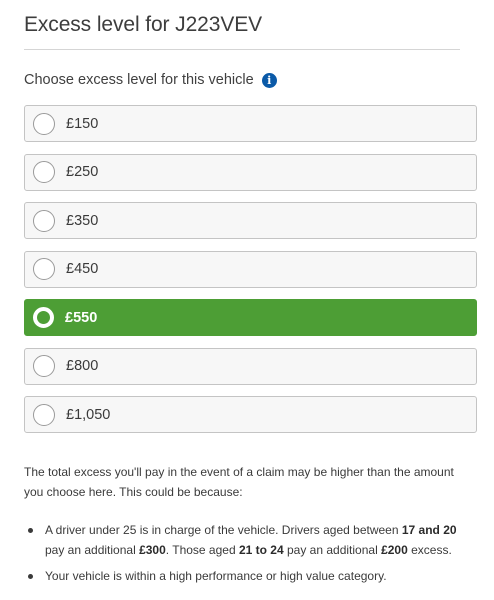 This screenshot has height=600, width=494. I want to click on excess-question: Choose excess level for this vehicle i, so click(150, 80).